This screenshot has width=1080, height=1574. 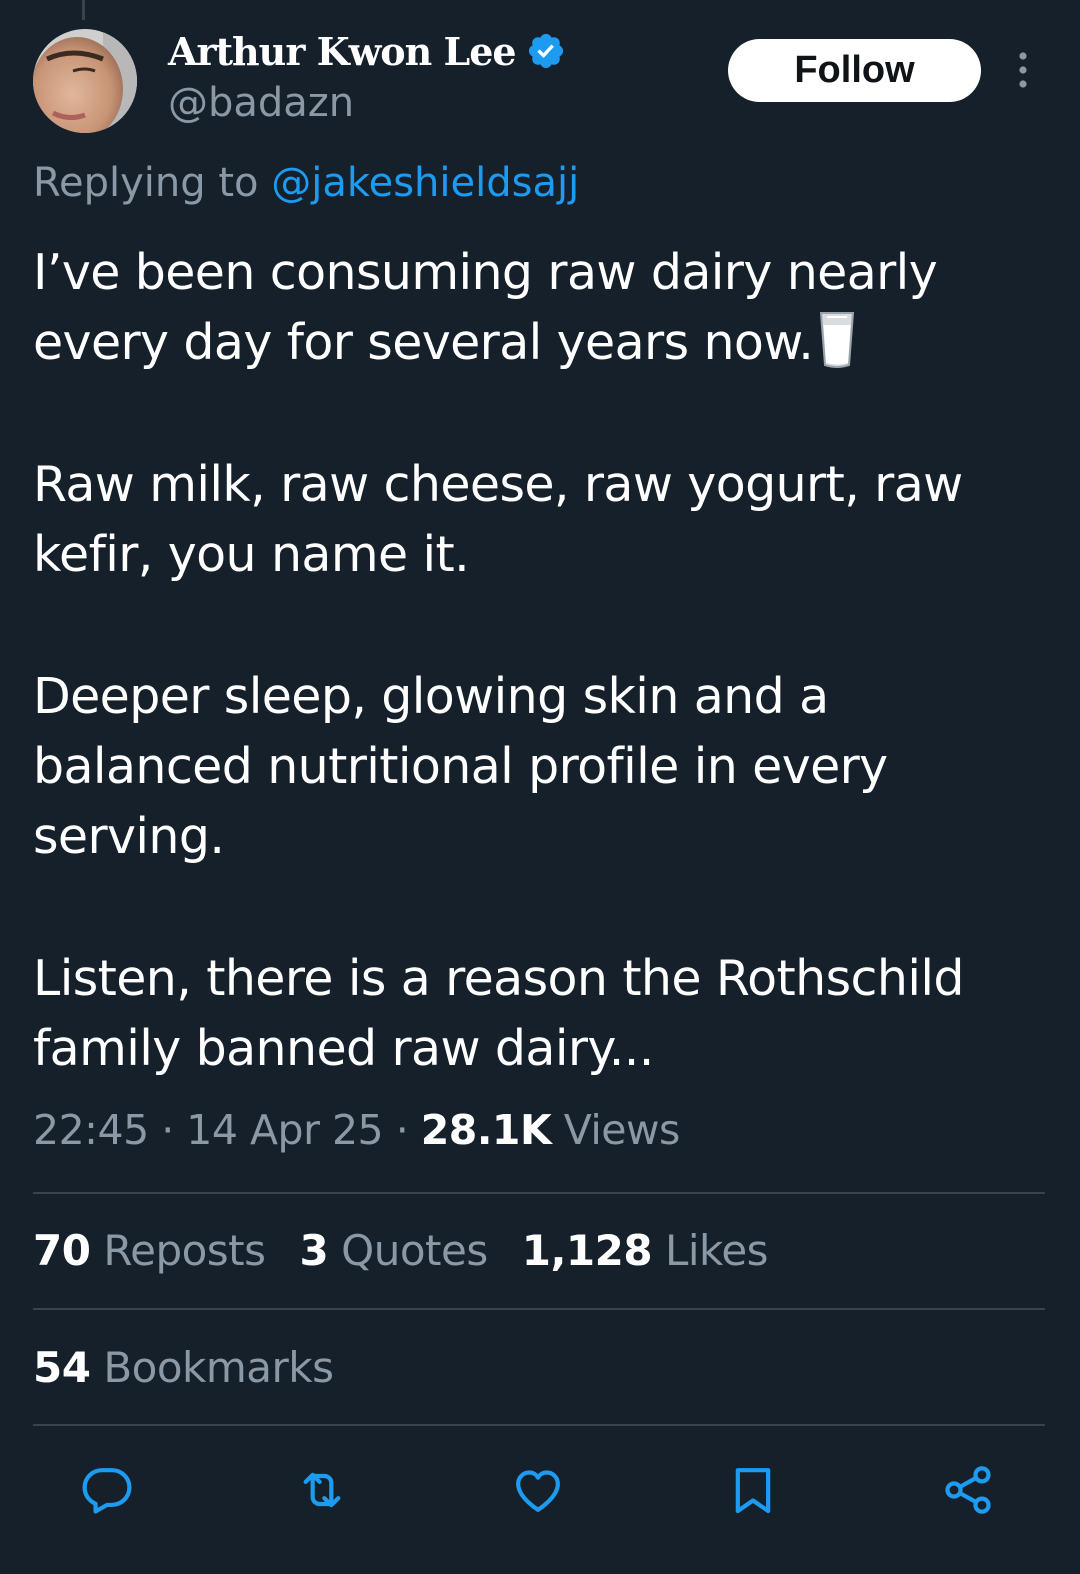 I want to click on engagement-stats: 70 Reposts 3 Quotes 1,128 Likes, so click(x=417, y=1250).